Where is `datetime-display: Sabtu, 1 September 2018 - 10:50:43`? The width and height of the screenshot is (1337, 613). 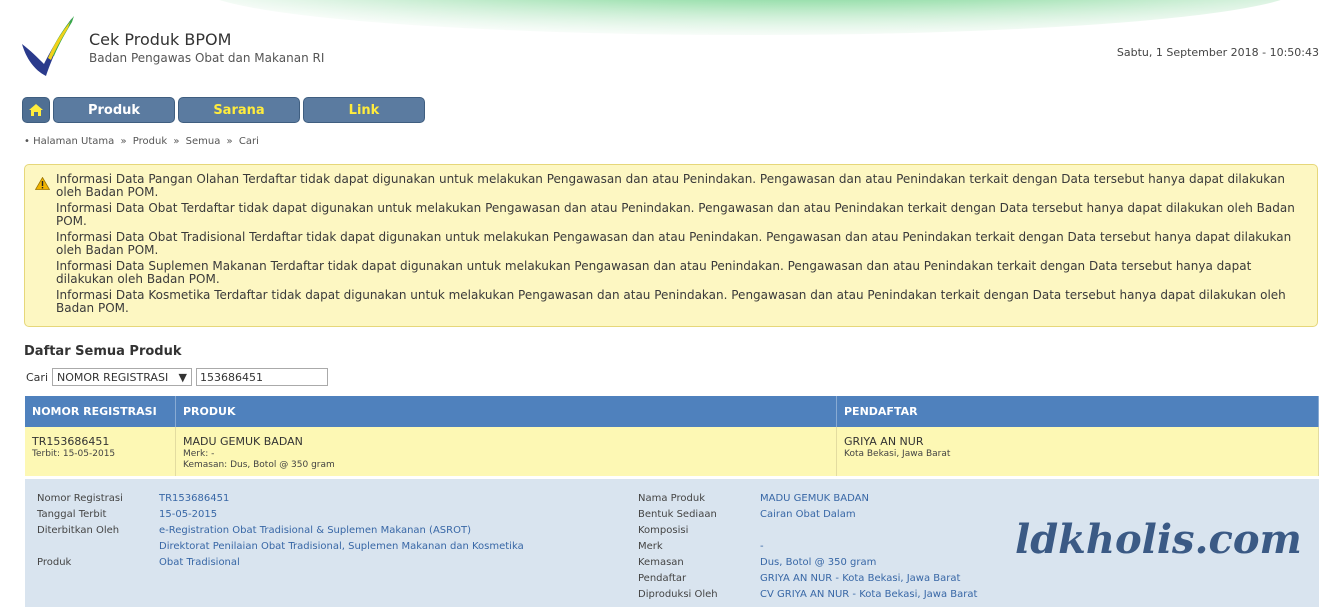 datetime-display: Sabtu, 1 September 2018 - 10:50:43 is located at coordinates (1217, 52).